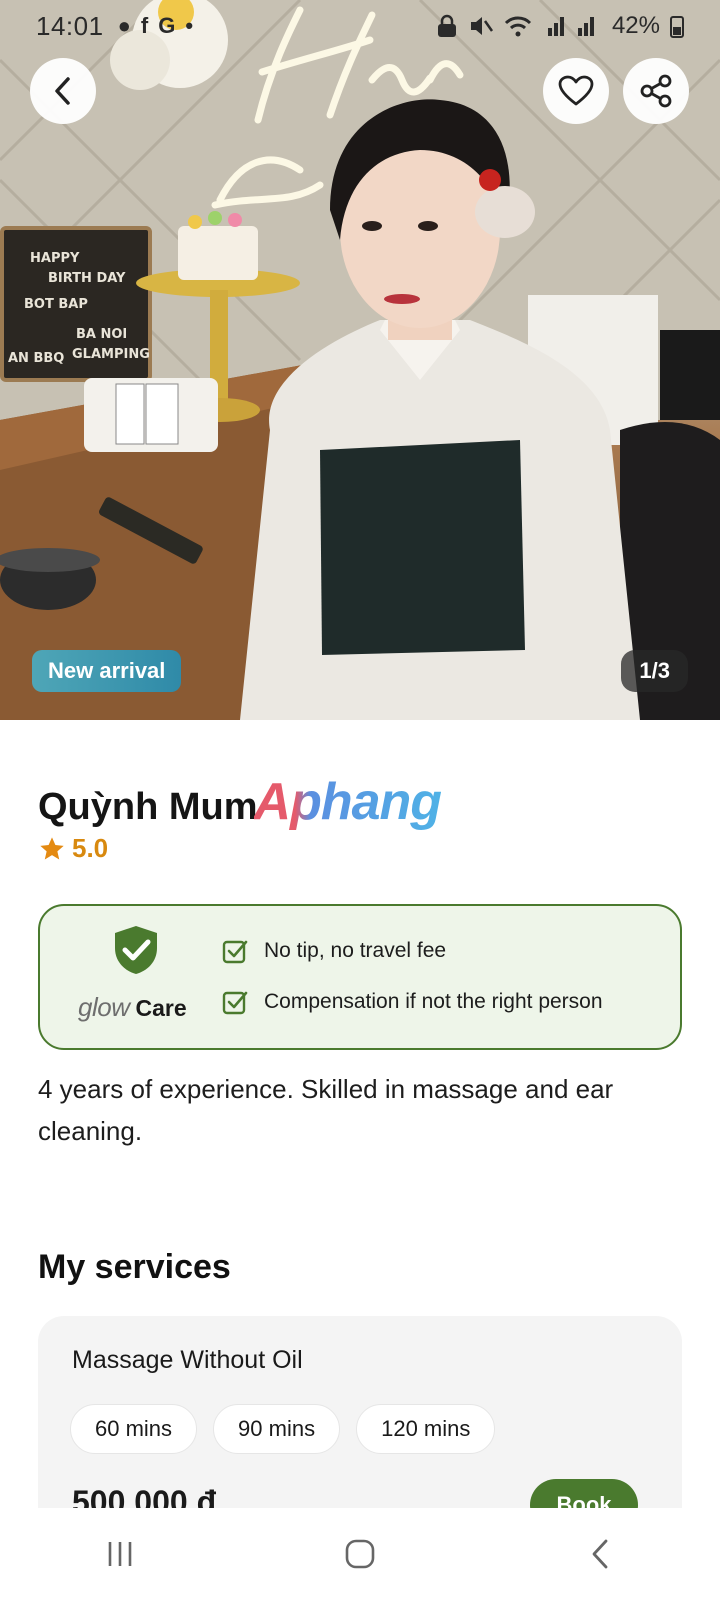 This screenshot has width=720, height=1600. I want to click on watermark-logo: Aphang, so click(348, 802).